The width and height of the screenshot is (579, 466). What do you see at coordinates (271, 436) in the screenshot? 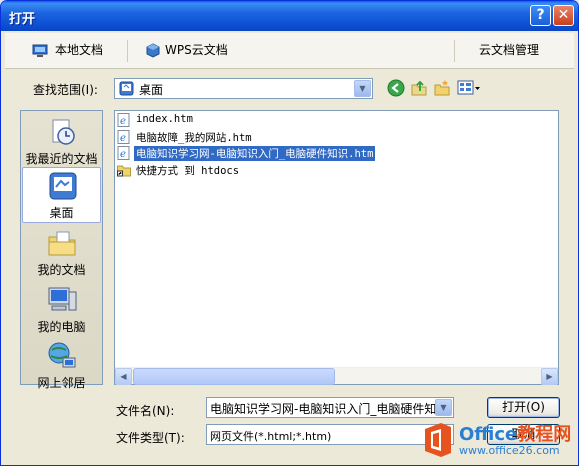
I see `file-type-value: 网页文件(*.html;*.htm)` at bounding box center [271, 436].